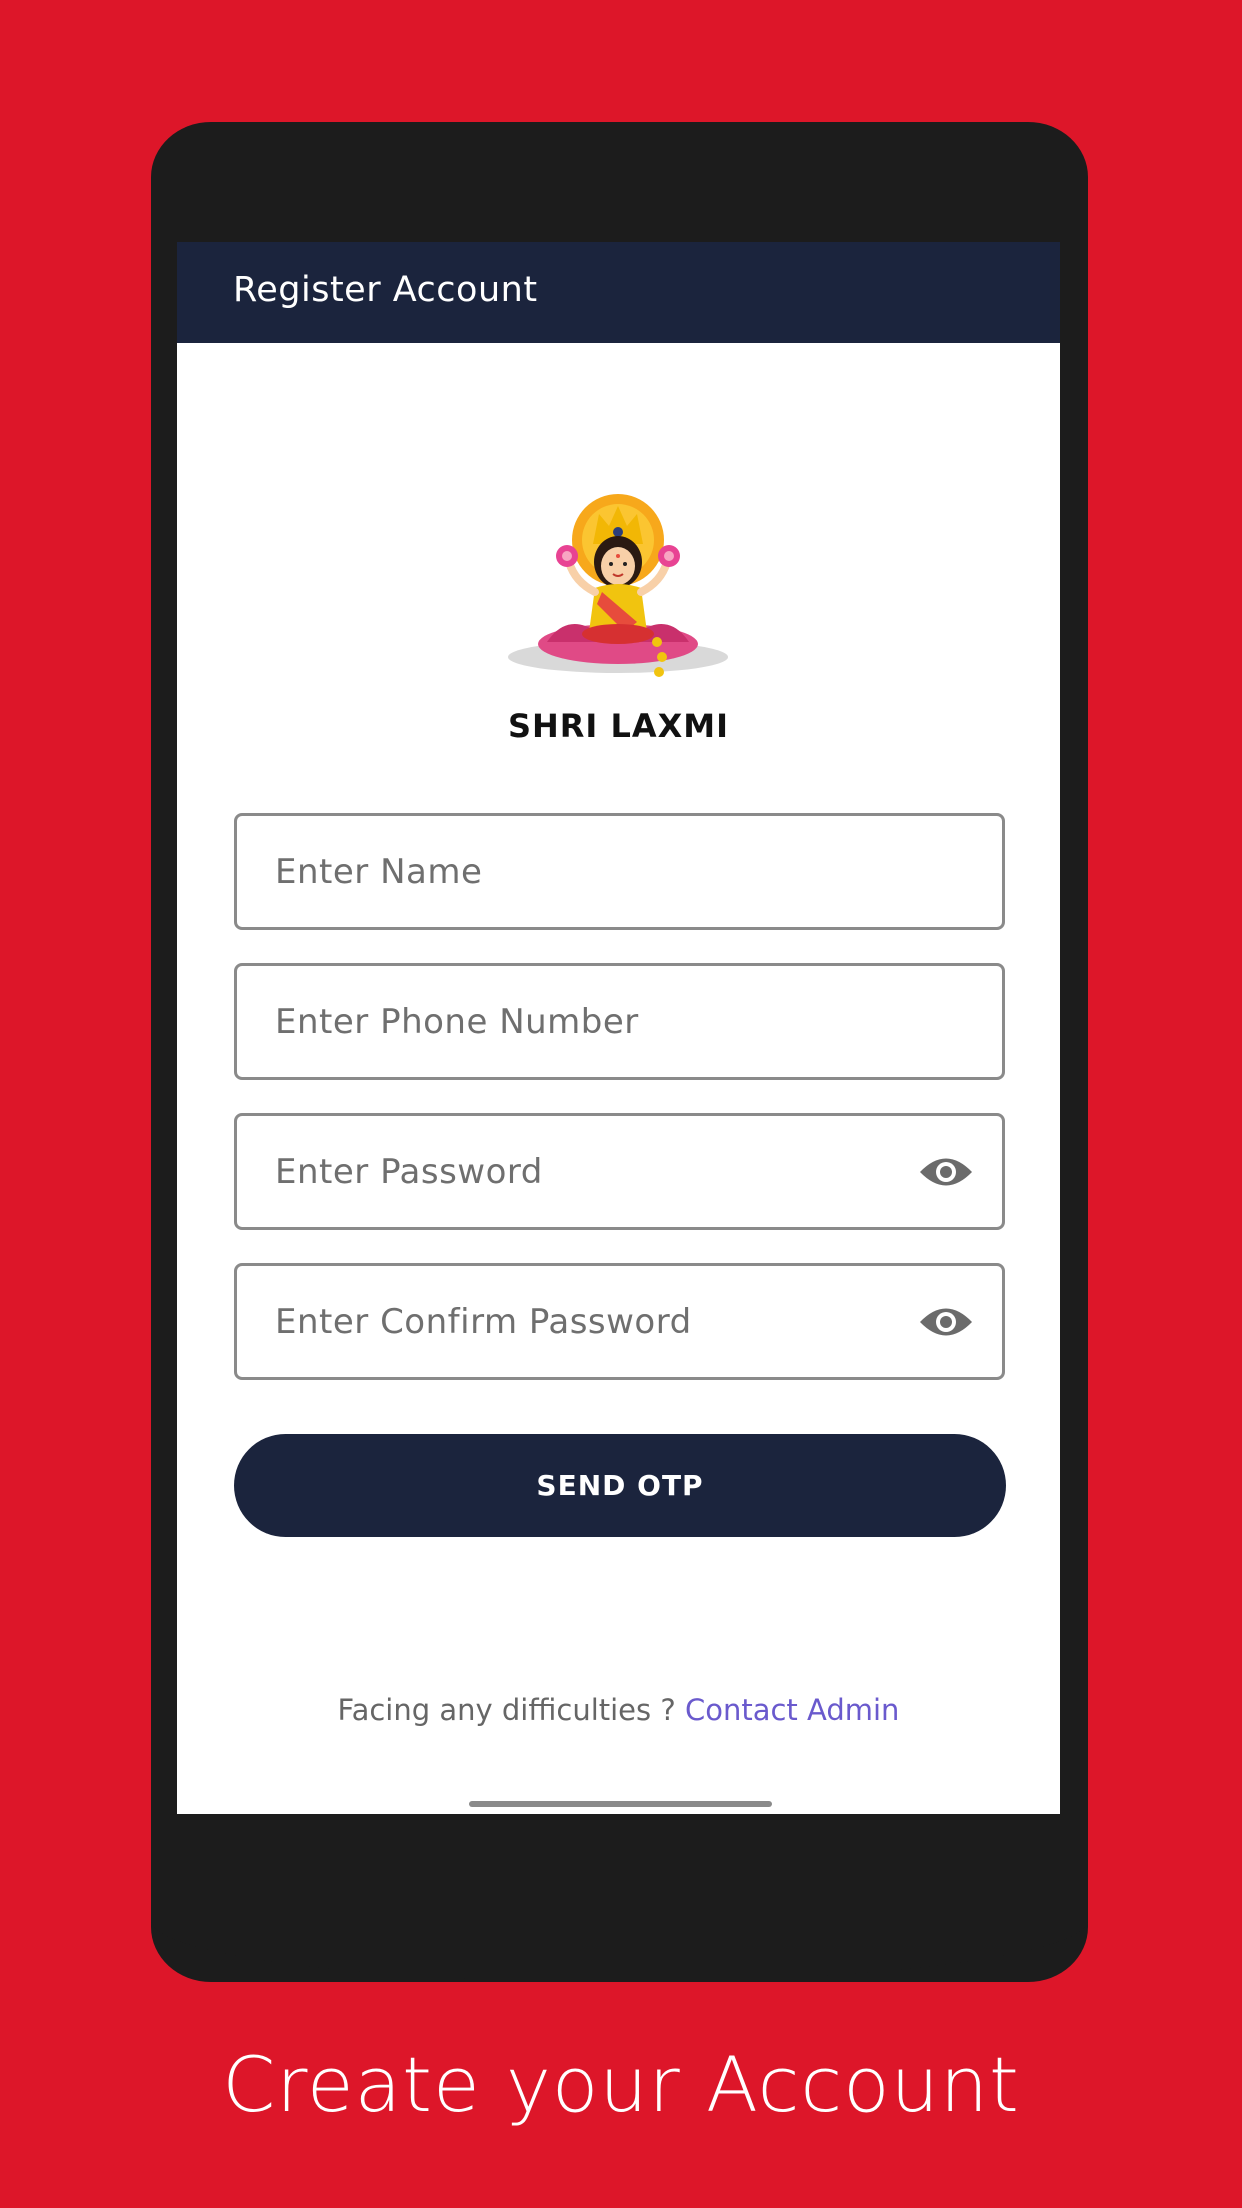 The image size is (1242, 2208). I want to click on phone-input, so click(585, 1021).